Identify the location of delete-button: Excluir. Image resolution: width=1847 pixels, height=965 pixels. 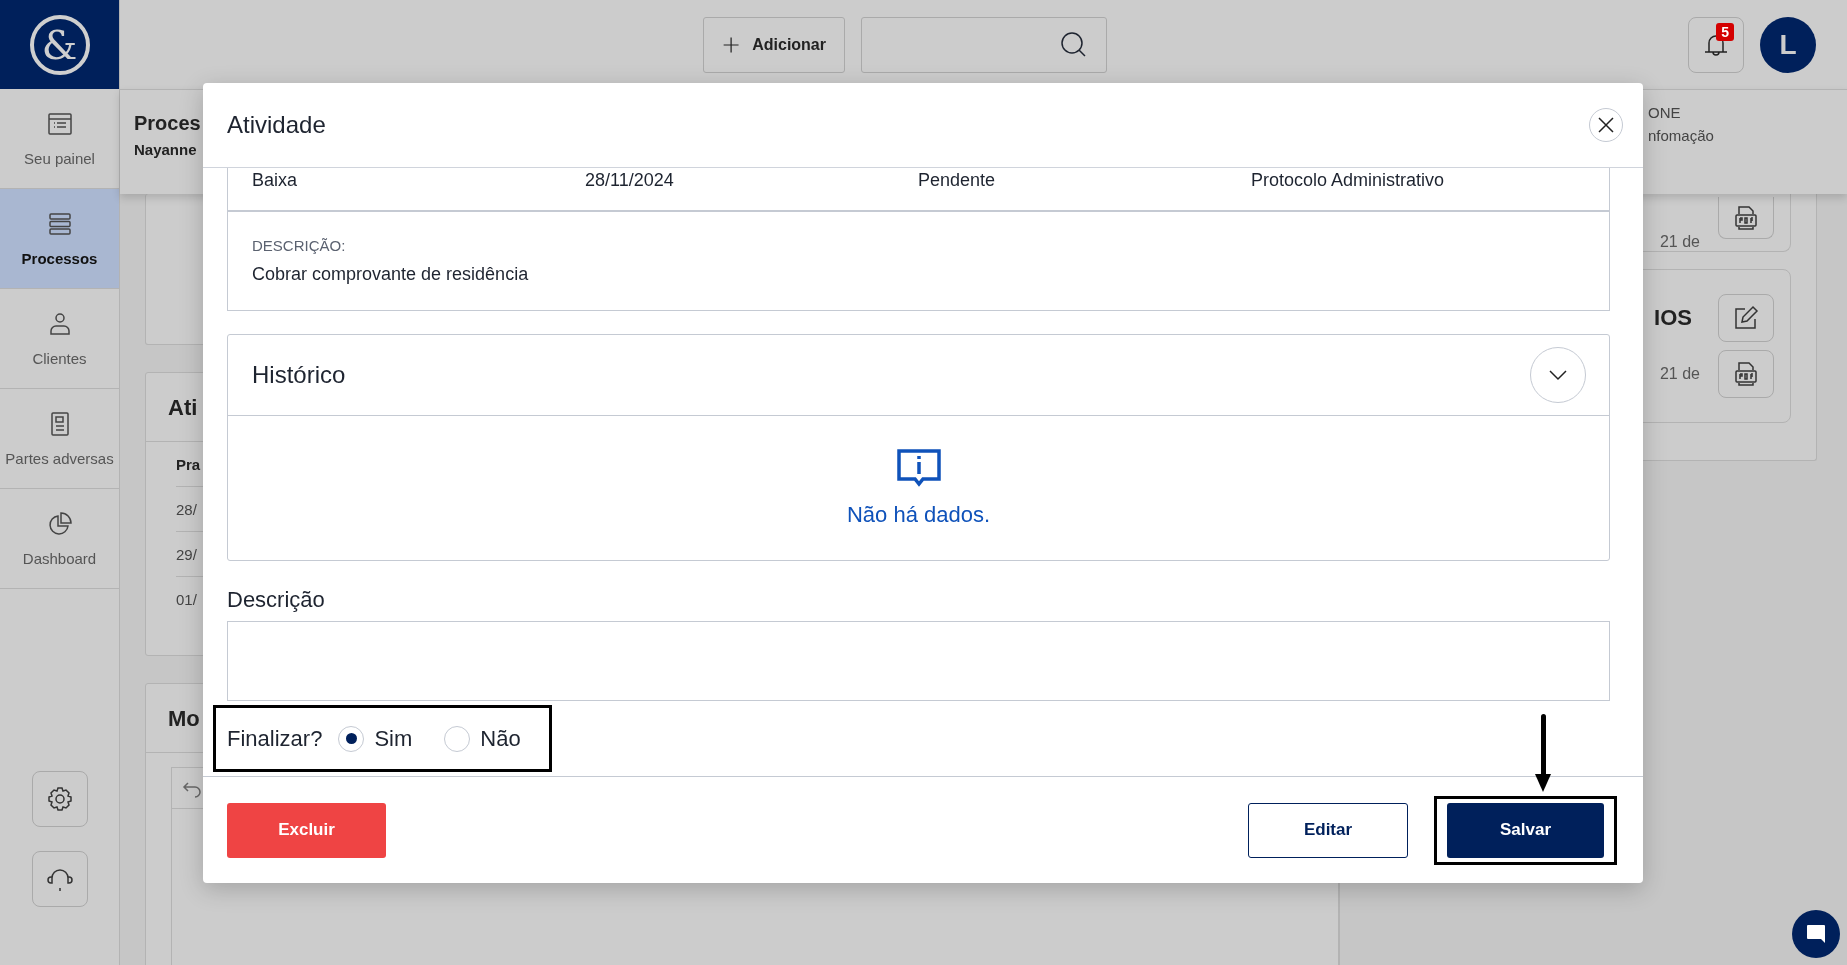
(306, 830).